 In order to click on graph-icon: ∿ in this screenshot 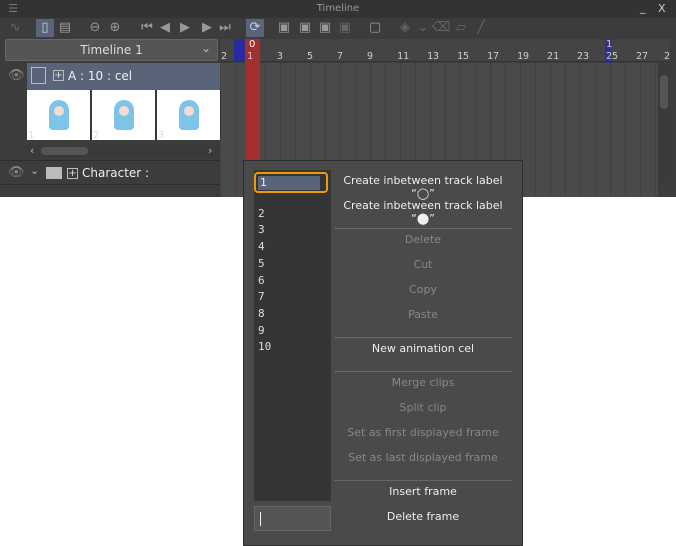, I will do `click(15, 28)`.